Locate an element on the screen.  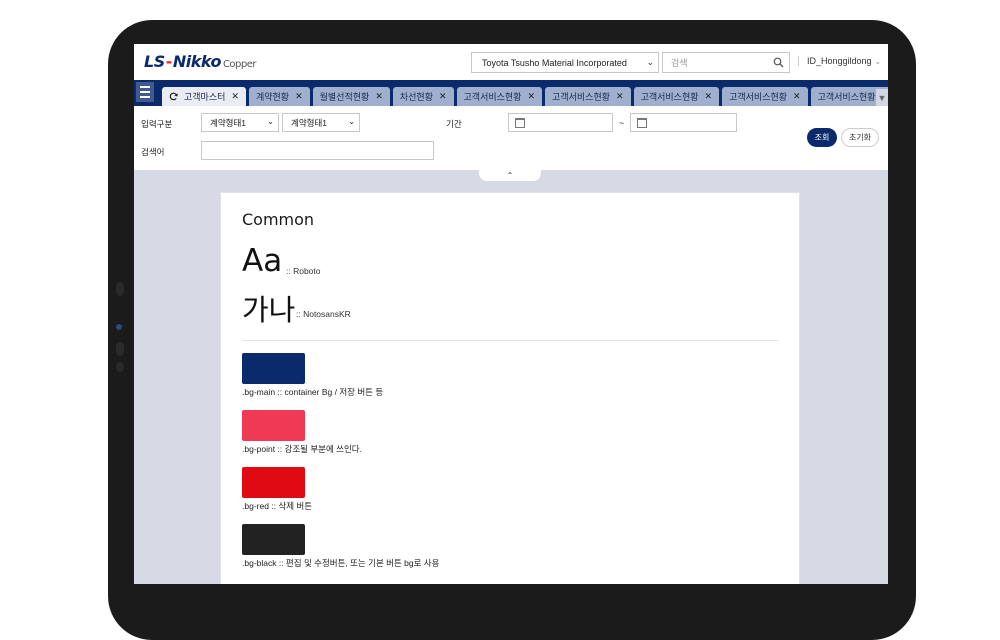
color-swatch-red is located at coordinates (273, 482).